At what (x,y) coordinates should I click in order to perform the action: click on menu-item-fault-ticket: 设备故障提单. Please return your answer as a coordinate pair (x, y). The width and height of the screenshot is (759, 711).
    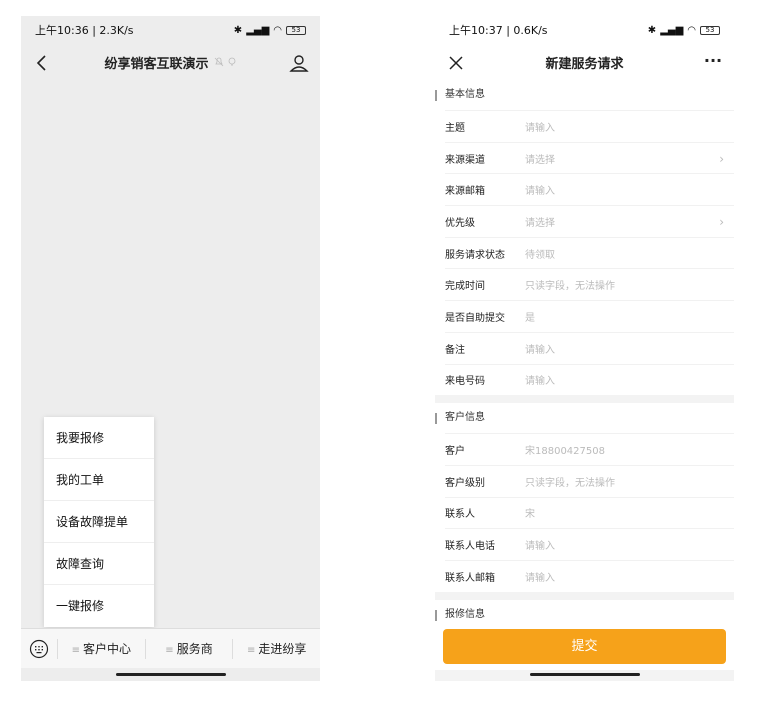
    Looking at the image, I should click on (99, 522).